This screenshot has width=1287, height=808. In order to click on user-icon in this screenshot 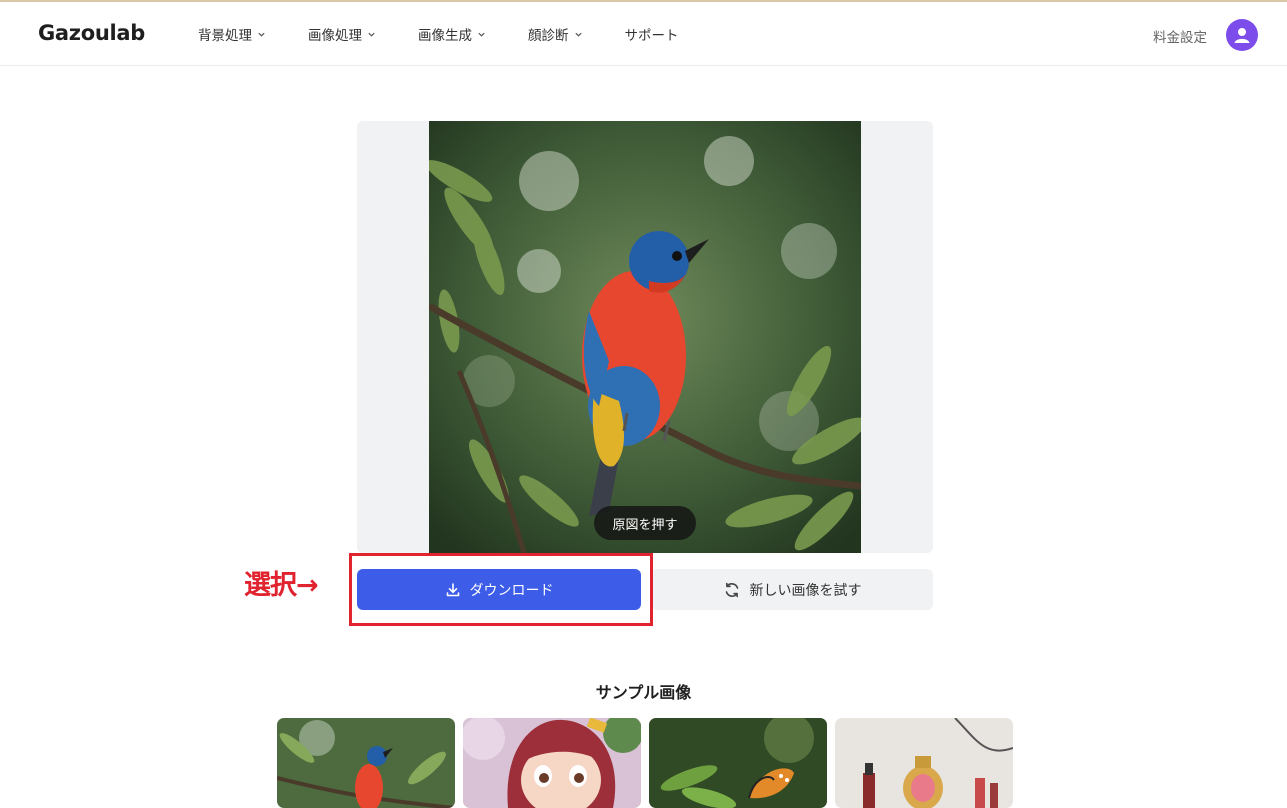, I will do `click(1242, 35)`.